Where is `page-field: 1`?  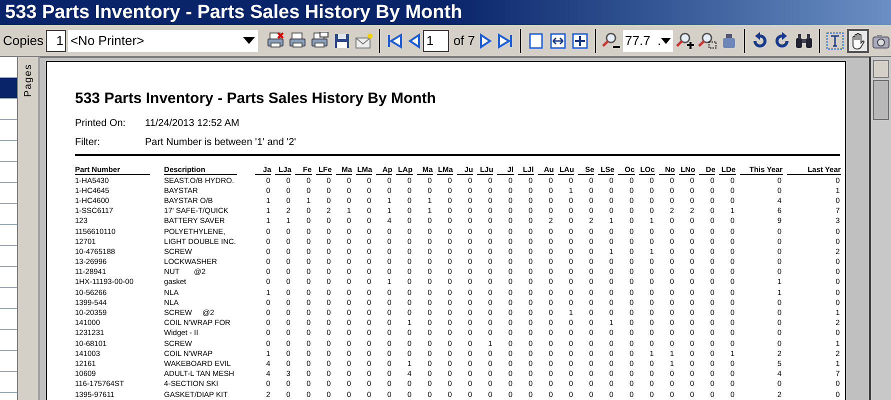 page-field: 1 is located at coordinates (436, 41).